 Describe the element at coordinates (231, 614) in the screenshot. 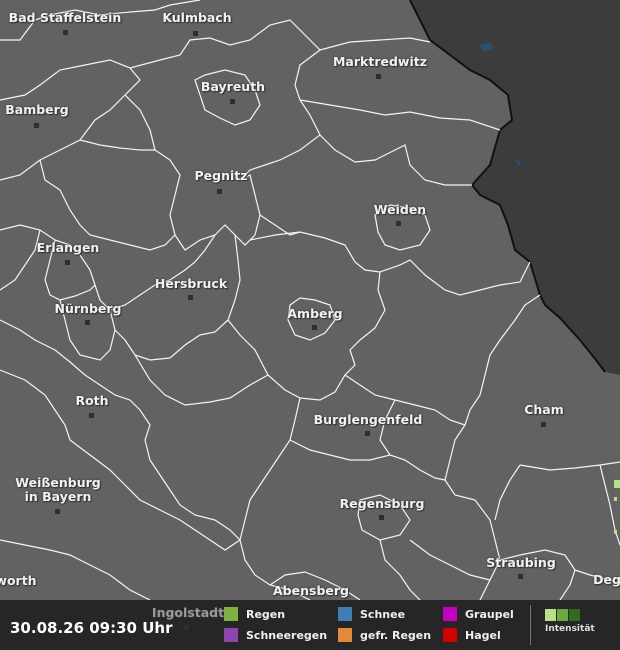

I see `legend-swatch-regen` at that location.